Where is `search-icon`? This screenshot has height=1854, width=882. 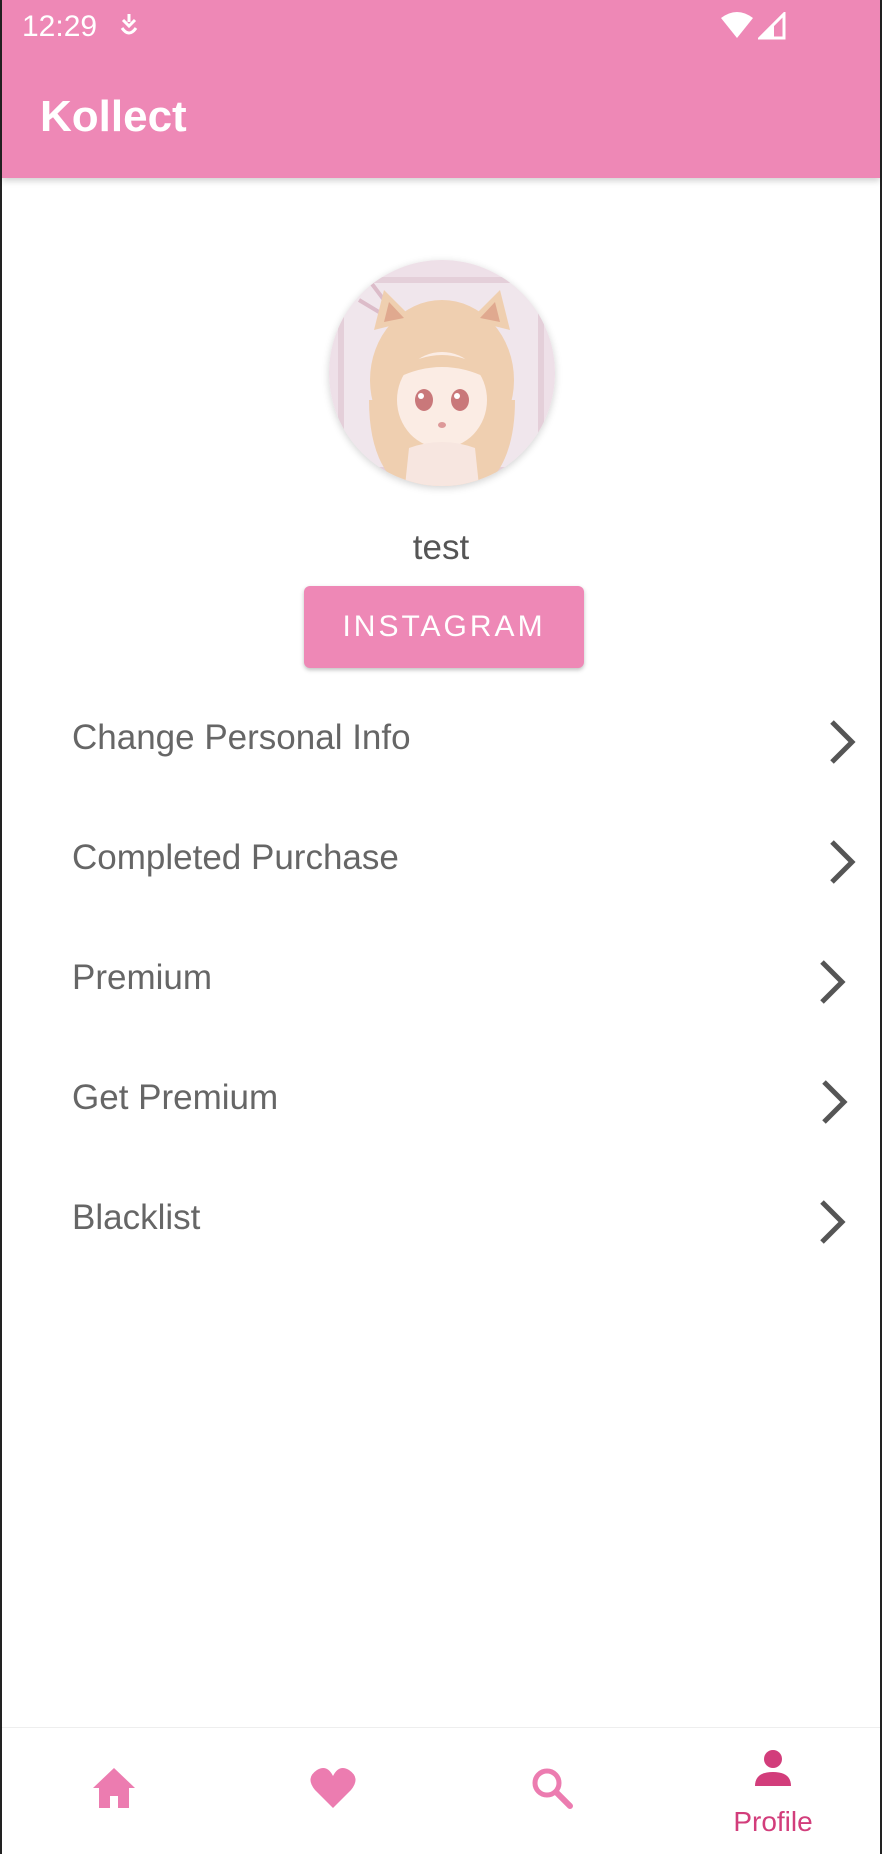 search-icon is located at coordinates (552, 1788).